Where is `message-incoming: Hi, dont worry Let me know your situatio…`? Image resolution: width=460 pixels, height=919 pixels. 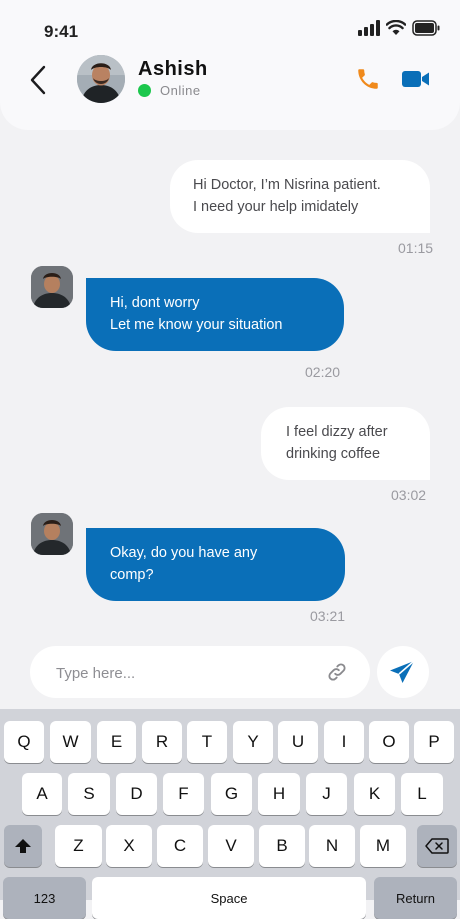 message-incoming: Hi, dont worry Let me know your situatio… is located at coordinates (215, 314).